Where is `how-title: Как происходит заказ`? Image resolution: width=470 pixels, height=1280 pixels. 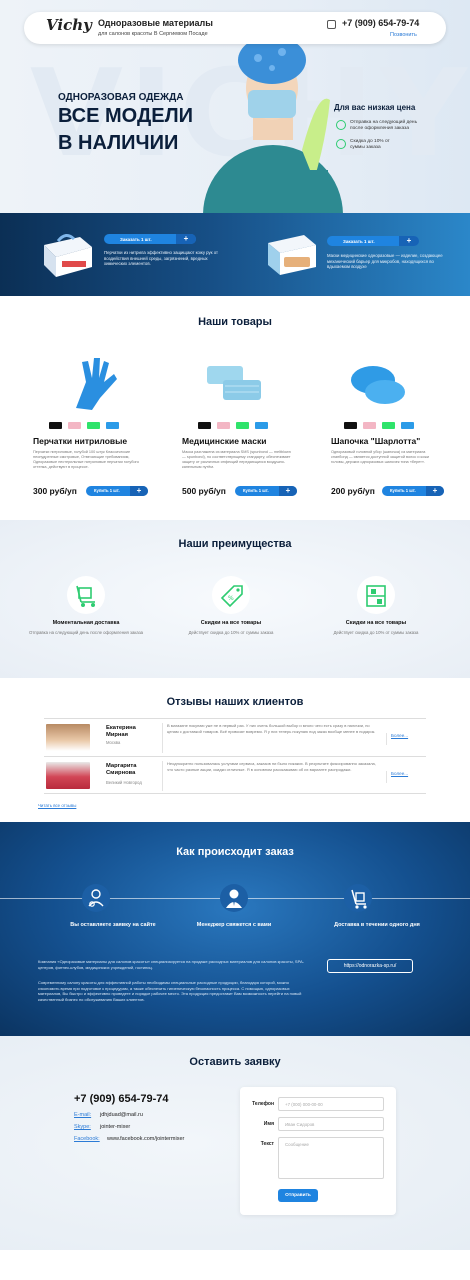
how-title: Как происходит заказ is located at coordinates (235, 852).